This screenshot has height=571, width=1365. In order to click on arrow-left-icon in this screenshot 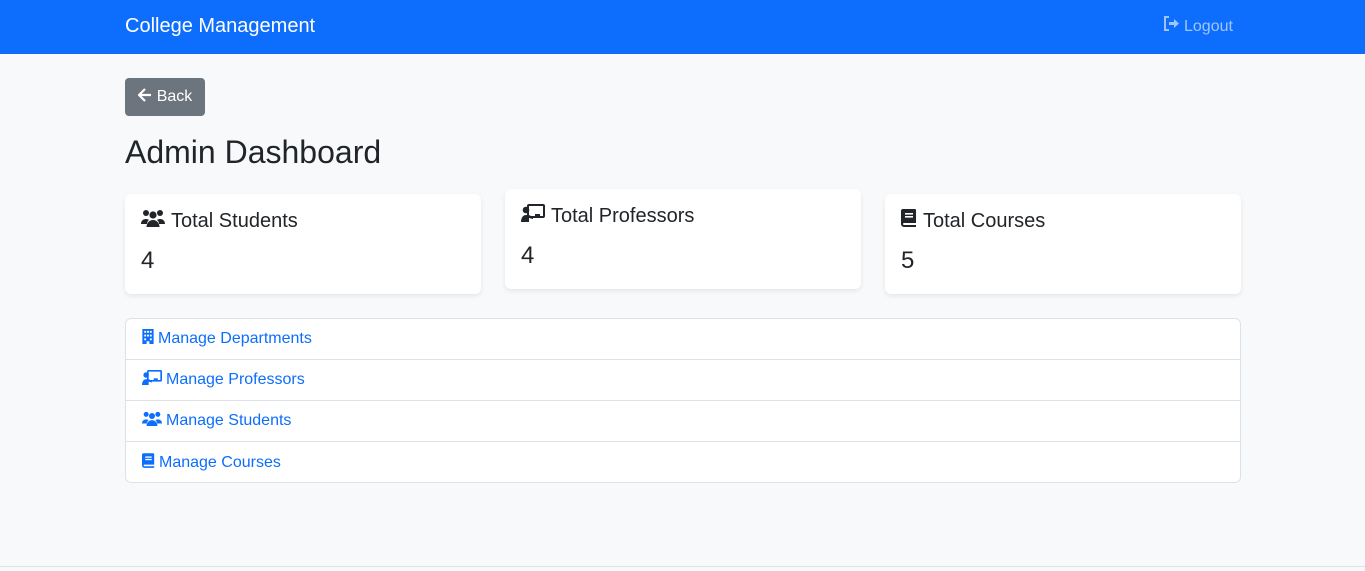, I will do `click(144, 97)`.